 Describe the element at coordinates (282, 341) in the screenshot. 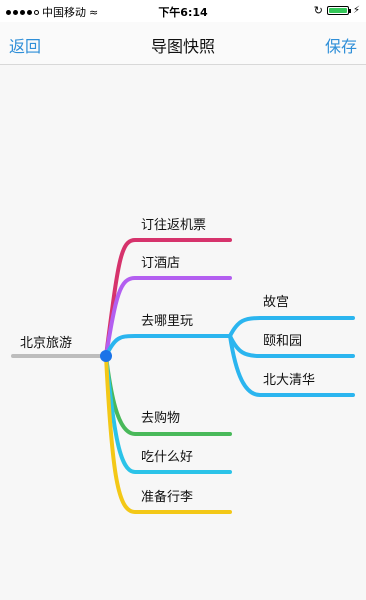

I see `sub-node-1: 颐和园` at that location.